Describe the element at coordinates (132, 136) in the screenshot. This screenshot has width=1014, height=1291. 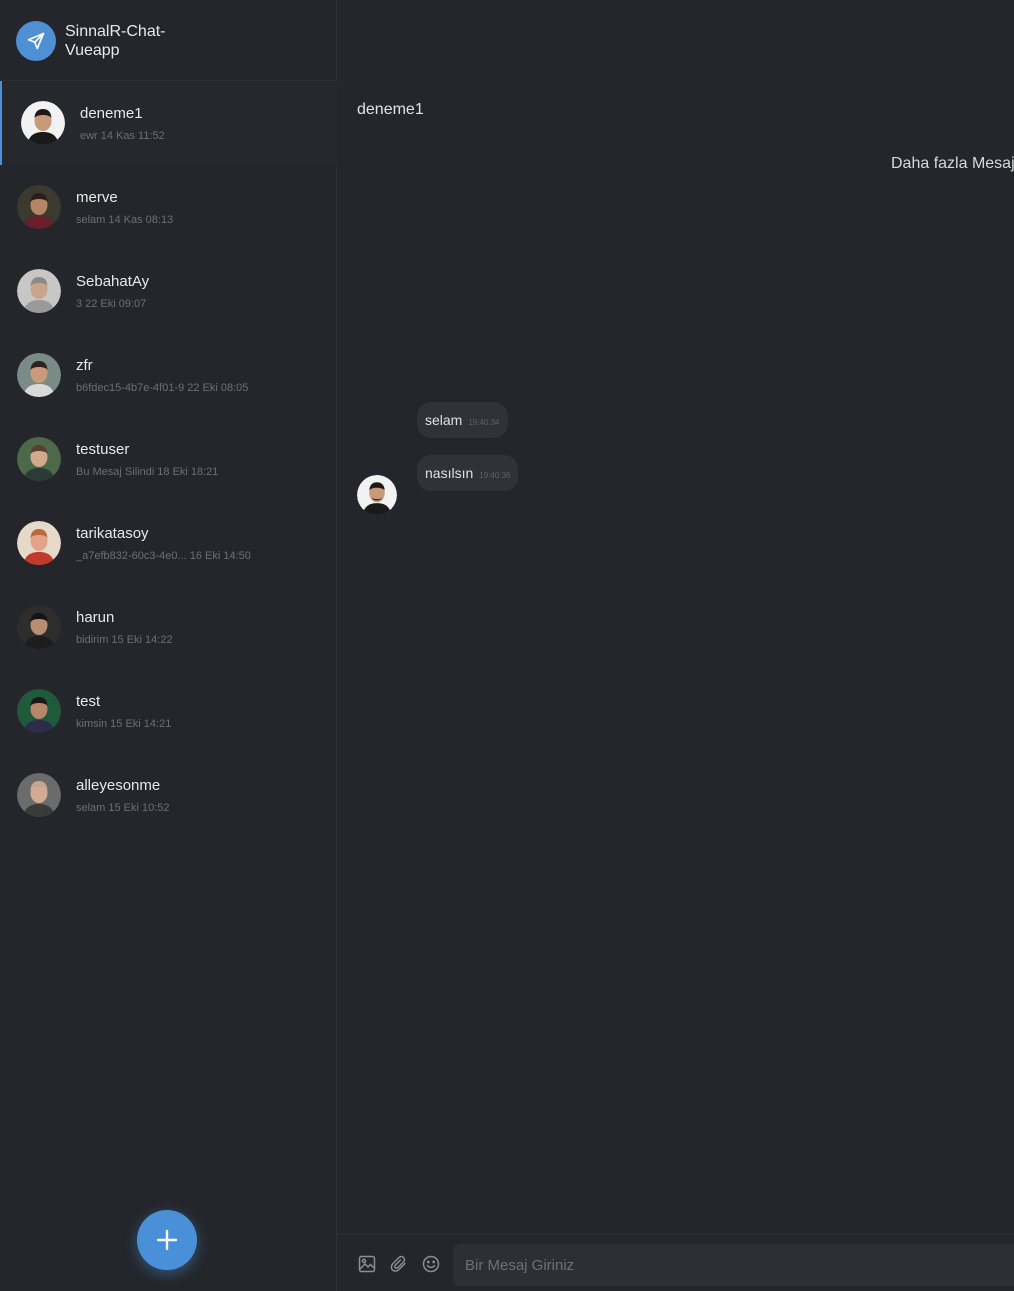
I see `last-message-time: 14 Kas 11:52` at that location.